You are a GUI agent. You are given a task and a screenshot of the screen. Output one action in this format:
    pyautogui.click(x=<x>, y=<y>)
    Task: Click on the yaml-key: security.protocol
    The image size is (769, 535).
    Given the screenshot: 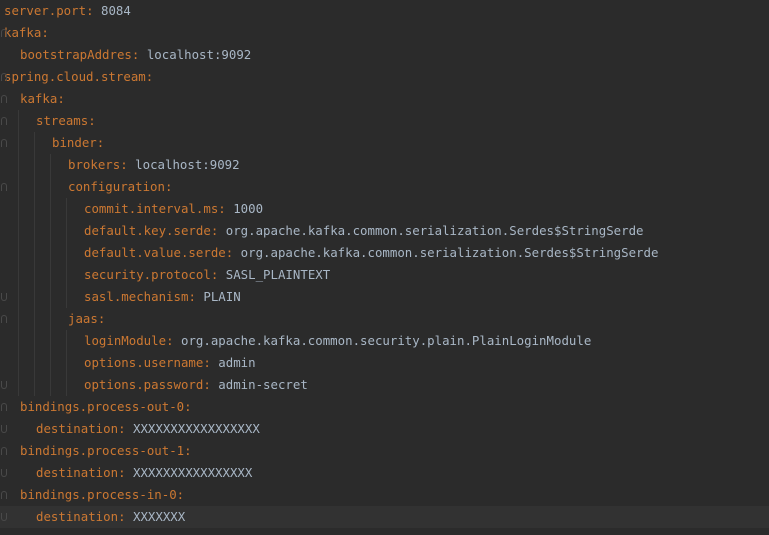 What is the action you would take?
    pyautogui.click(x=147, y=274)
    